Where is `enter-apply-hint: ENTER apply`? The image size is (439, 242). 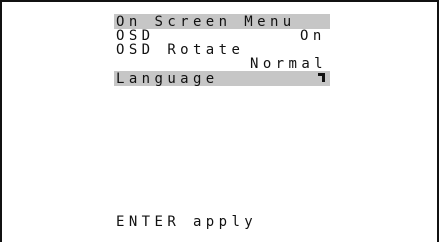
enter-apply-hint: ENTER apply is located at coordinates (187, 222).